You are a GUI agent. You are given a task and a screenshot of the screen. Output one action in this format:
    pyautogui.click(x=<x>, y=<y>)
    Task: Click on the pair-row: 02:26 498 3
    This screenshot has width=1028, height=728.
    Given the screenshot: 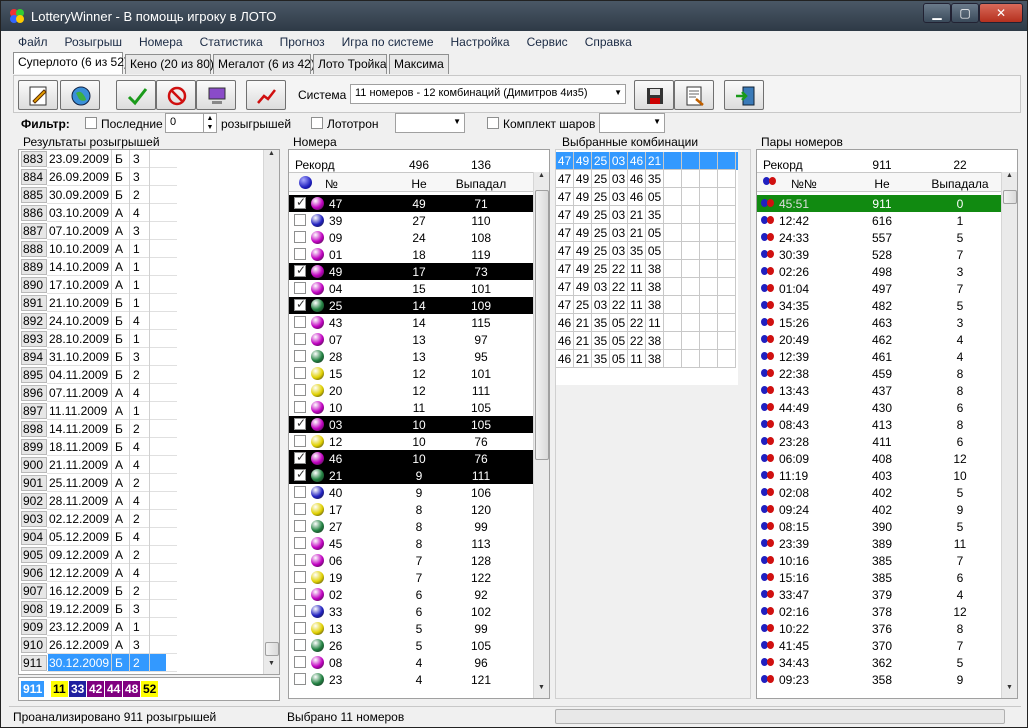 What is the action you would take?
    pyautogui.click(x=879, y=271)
    